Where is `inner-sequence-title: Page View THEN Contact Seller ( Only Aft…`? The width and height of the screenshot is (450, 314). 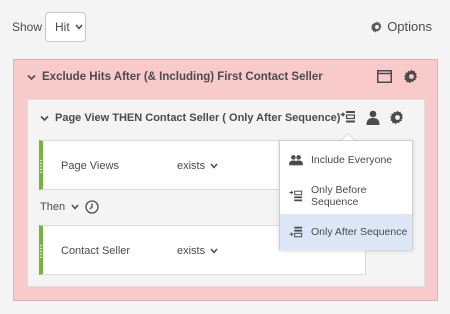
inner-sequence-title: Page View THEN Contact Seller ( Only Aft… is located at coordinates (198, 118).